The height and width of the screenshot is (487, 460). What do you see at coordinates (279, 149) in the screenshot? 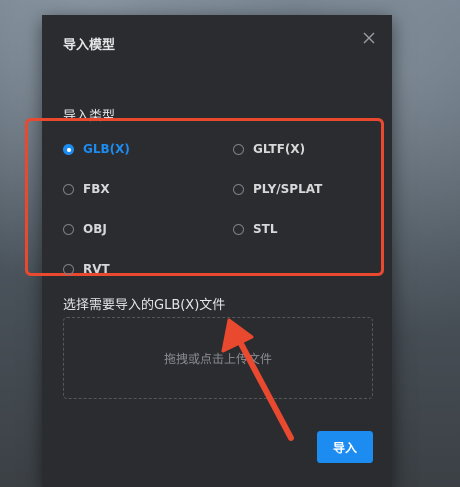
I see `radio-label: GLTF(X)` at bounding box center [279, 149].